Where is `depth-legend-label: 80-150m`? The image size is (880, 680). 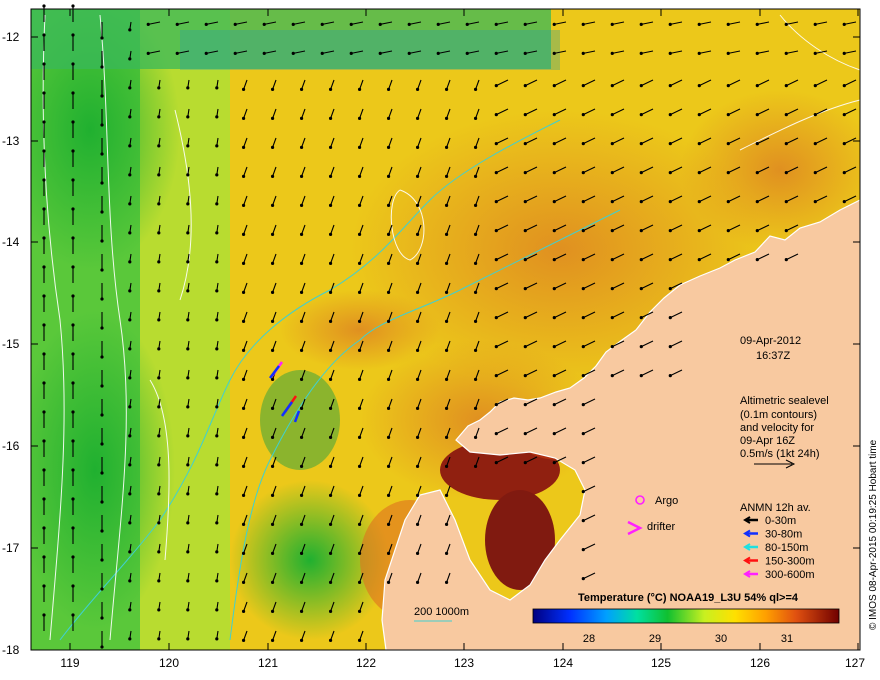 depth-legend-label: 80-150m is located at coordinates (786, 548).